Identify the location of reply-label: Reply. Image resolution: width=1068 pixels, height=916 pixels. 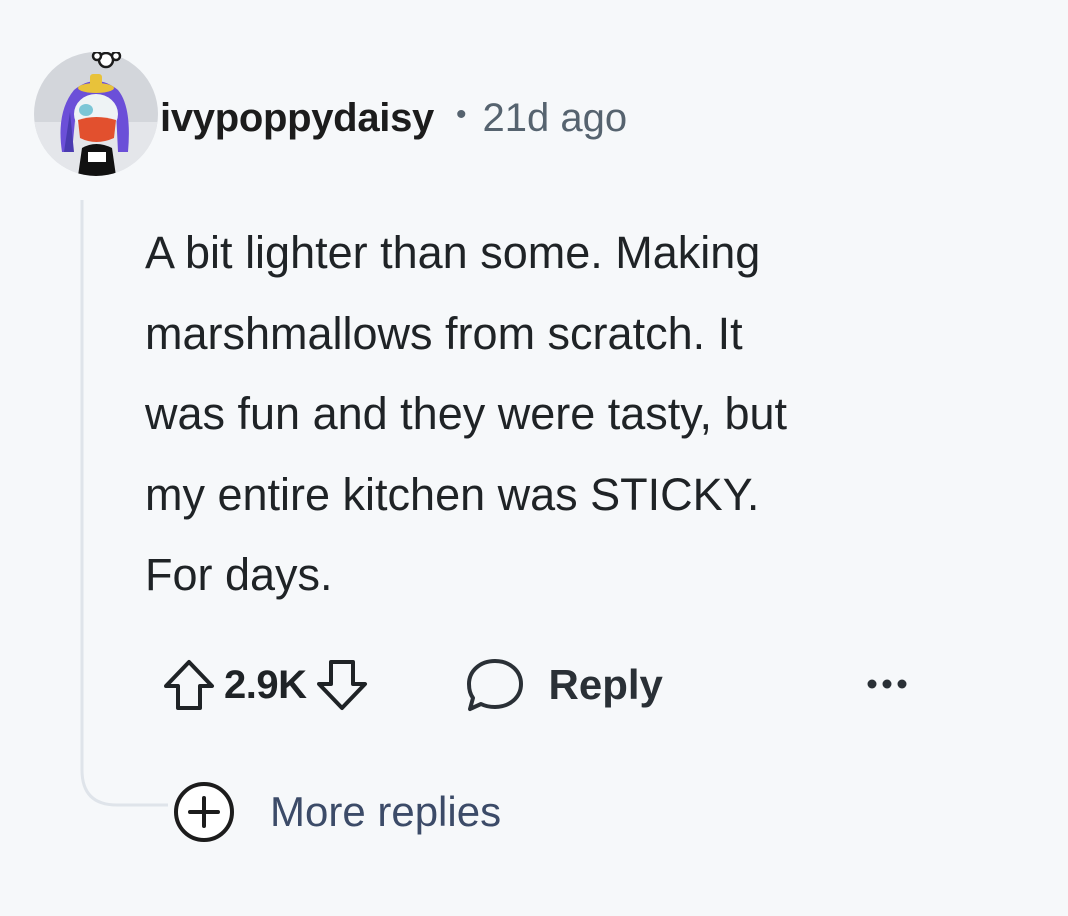
(605, 684).